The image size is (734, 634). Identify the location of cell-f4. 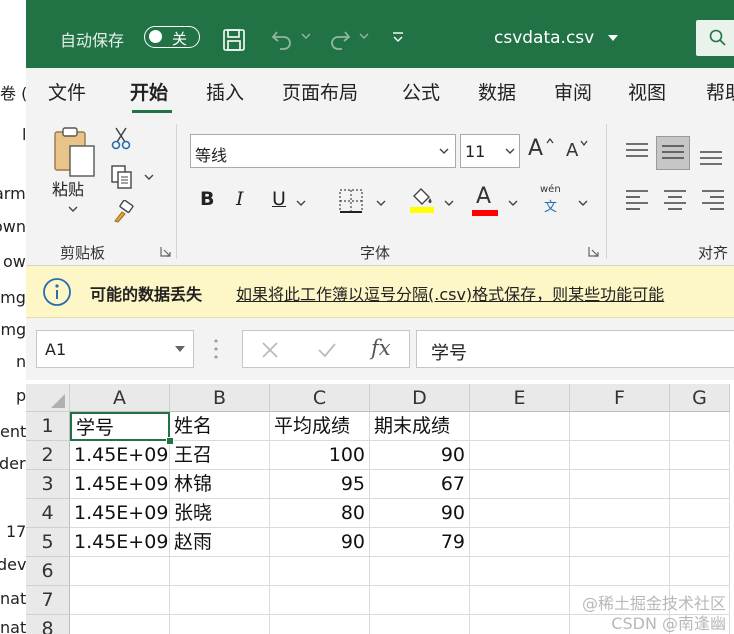
(620, 513).